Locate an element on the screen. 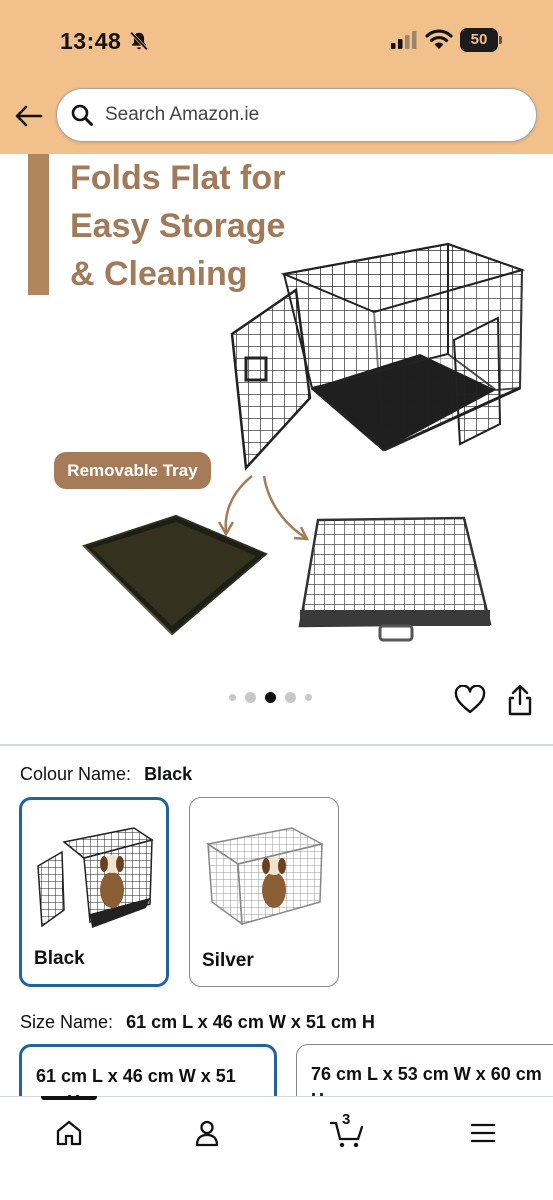 This screenshot has height=1200, width=553. carousel-indicator is located at coordinates (270, 697).